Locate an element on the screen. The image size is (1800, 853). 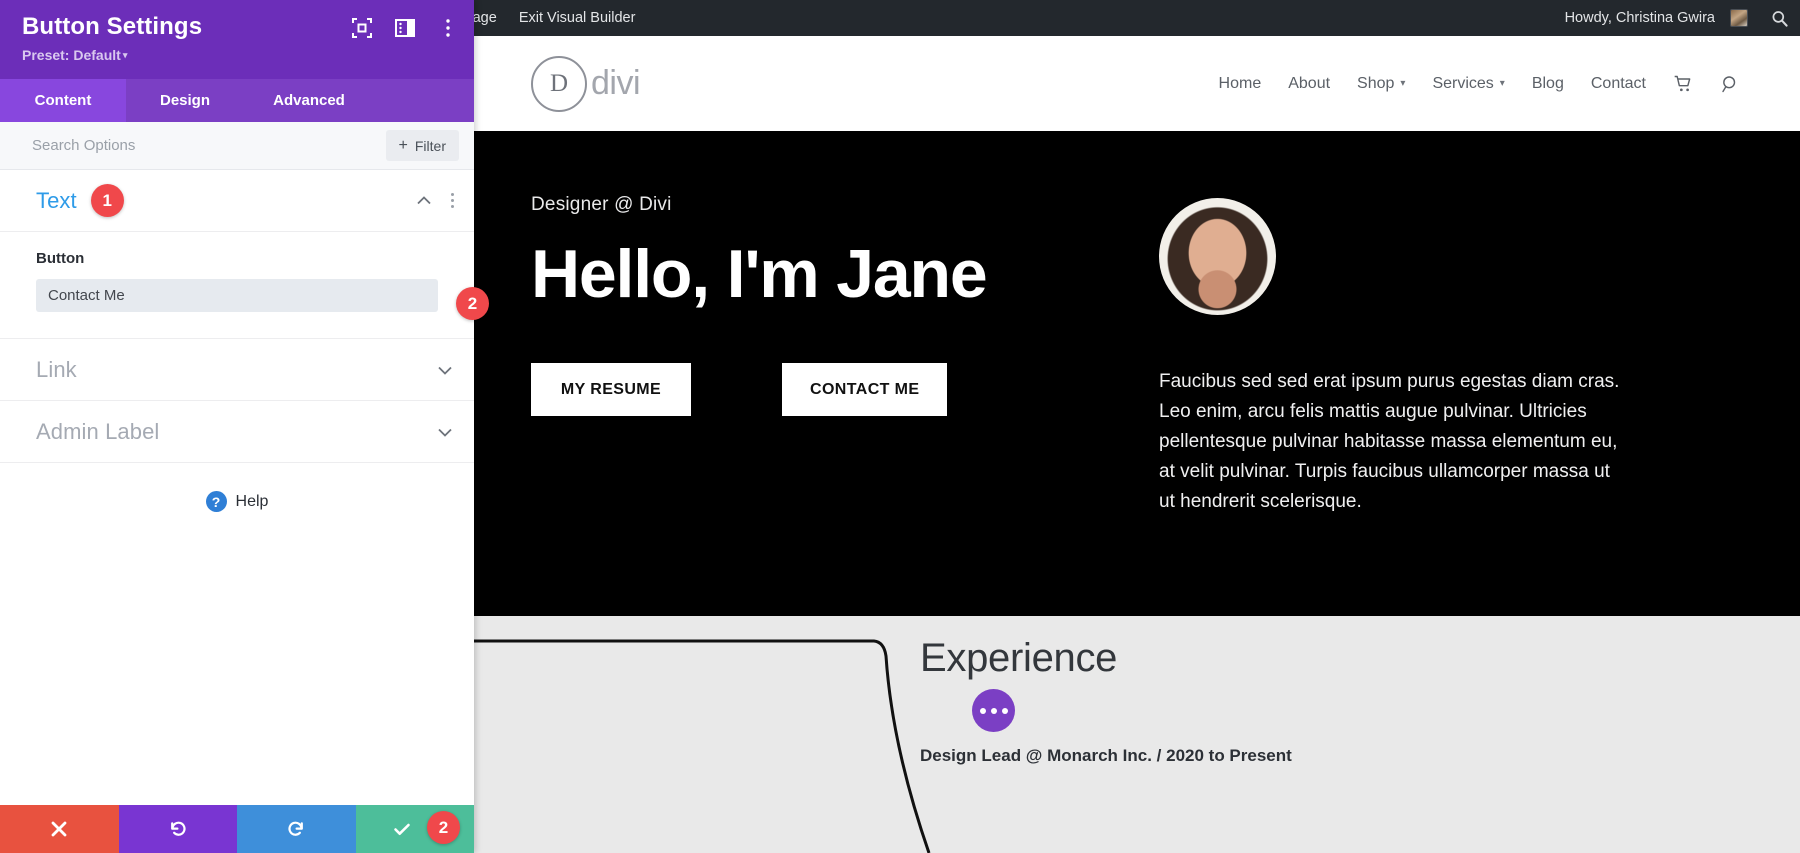
site-navigation: Home About Shop ▾ Services ▾ Blog Contact is located at coordinates (1479, 84).